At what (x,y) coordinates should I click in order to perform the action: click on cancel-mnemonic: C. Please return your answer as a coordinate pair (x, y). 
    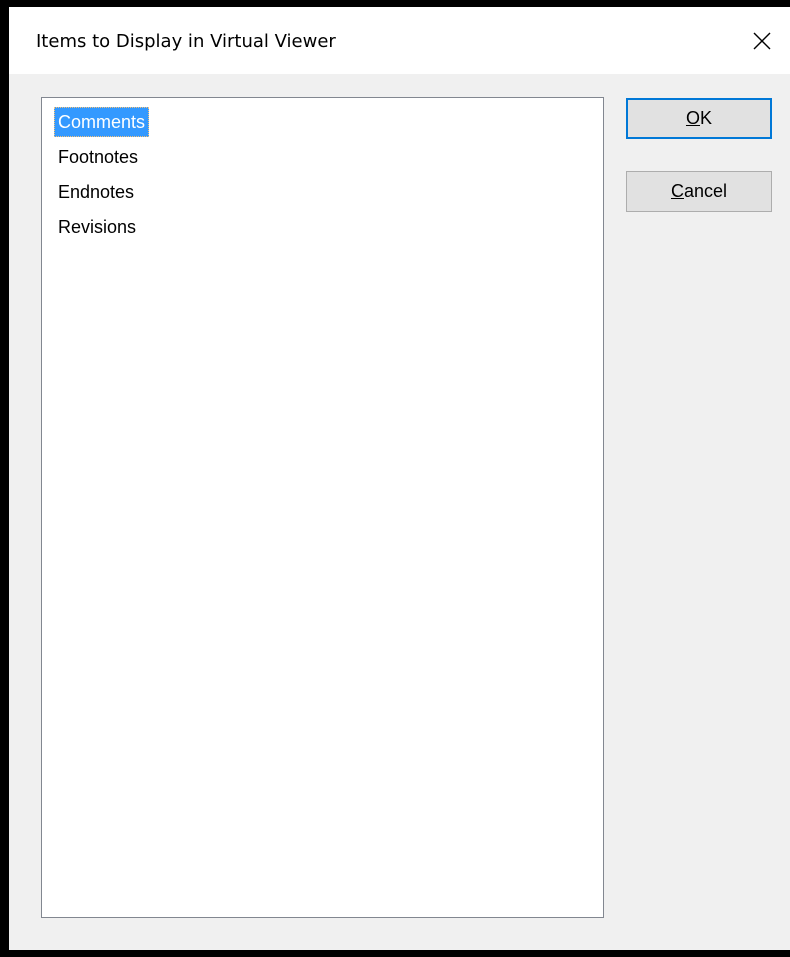
    Looking at the image, I should click on (677, 191).